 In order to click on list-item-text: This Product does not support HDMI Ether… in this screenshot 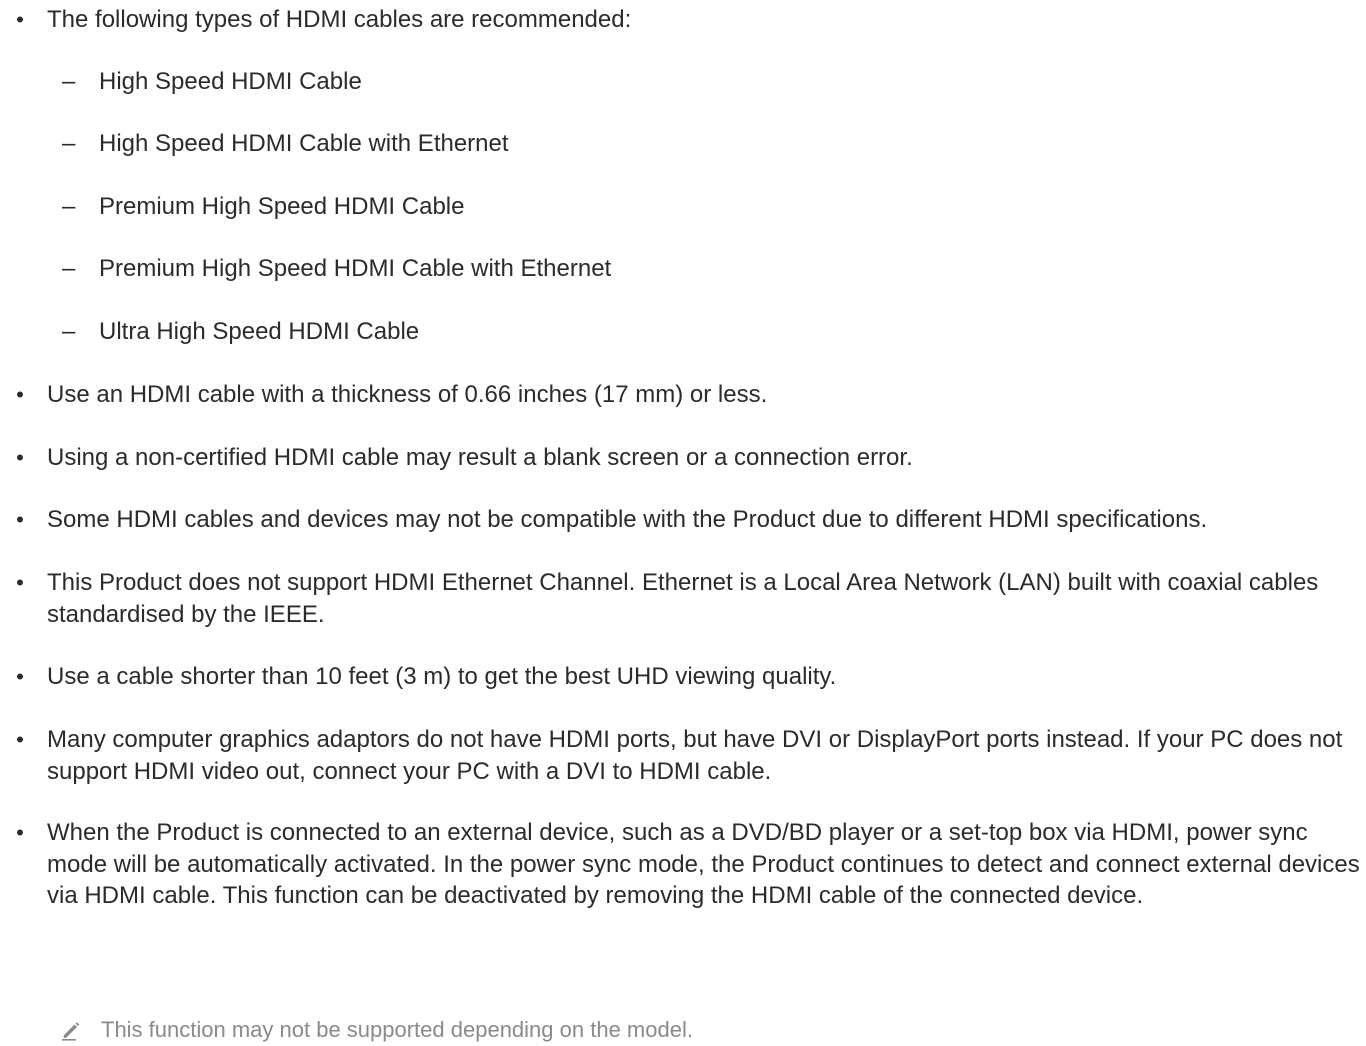, I will do `click(683, 598)`.